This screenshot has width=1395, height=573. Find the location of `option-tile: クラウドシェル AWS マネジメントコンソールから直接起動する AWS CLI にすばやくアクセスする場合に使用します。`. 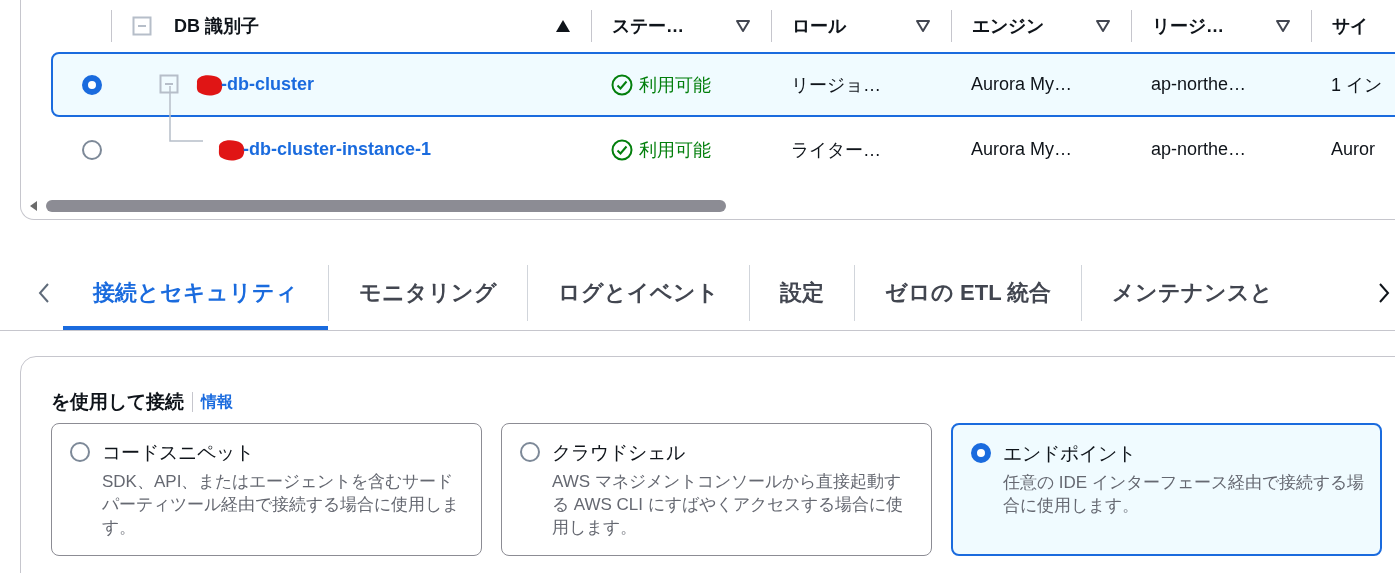

option-tile: クラウドシェル AWS マネジメントコンソールから直接起動する AWS CLI にすばやくアクセスする場合に使用します。 is located at coordinates (716, 489).